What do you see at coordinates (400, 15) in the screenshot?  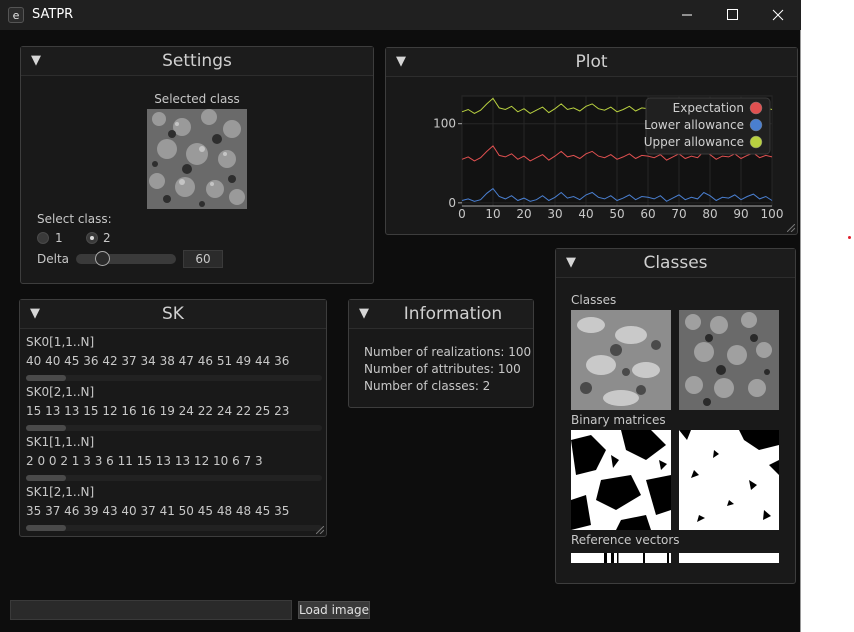 I see `title-bar: e SATPR` at bounding box center [400, 15].